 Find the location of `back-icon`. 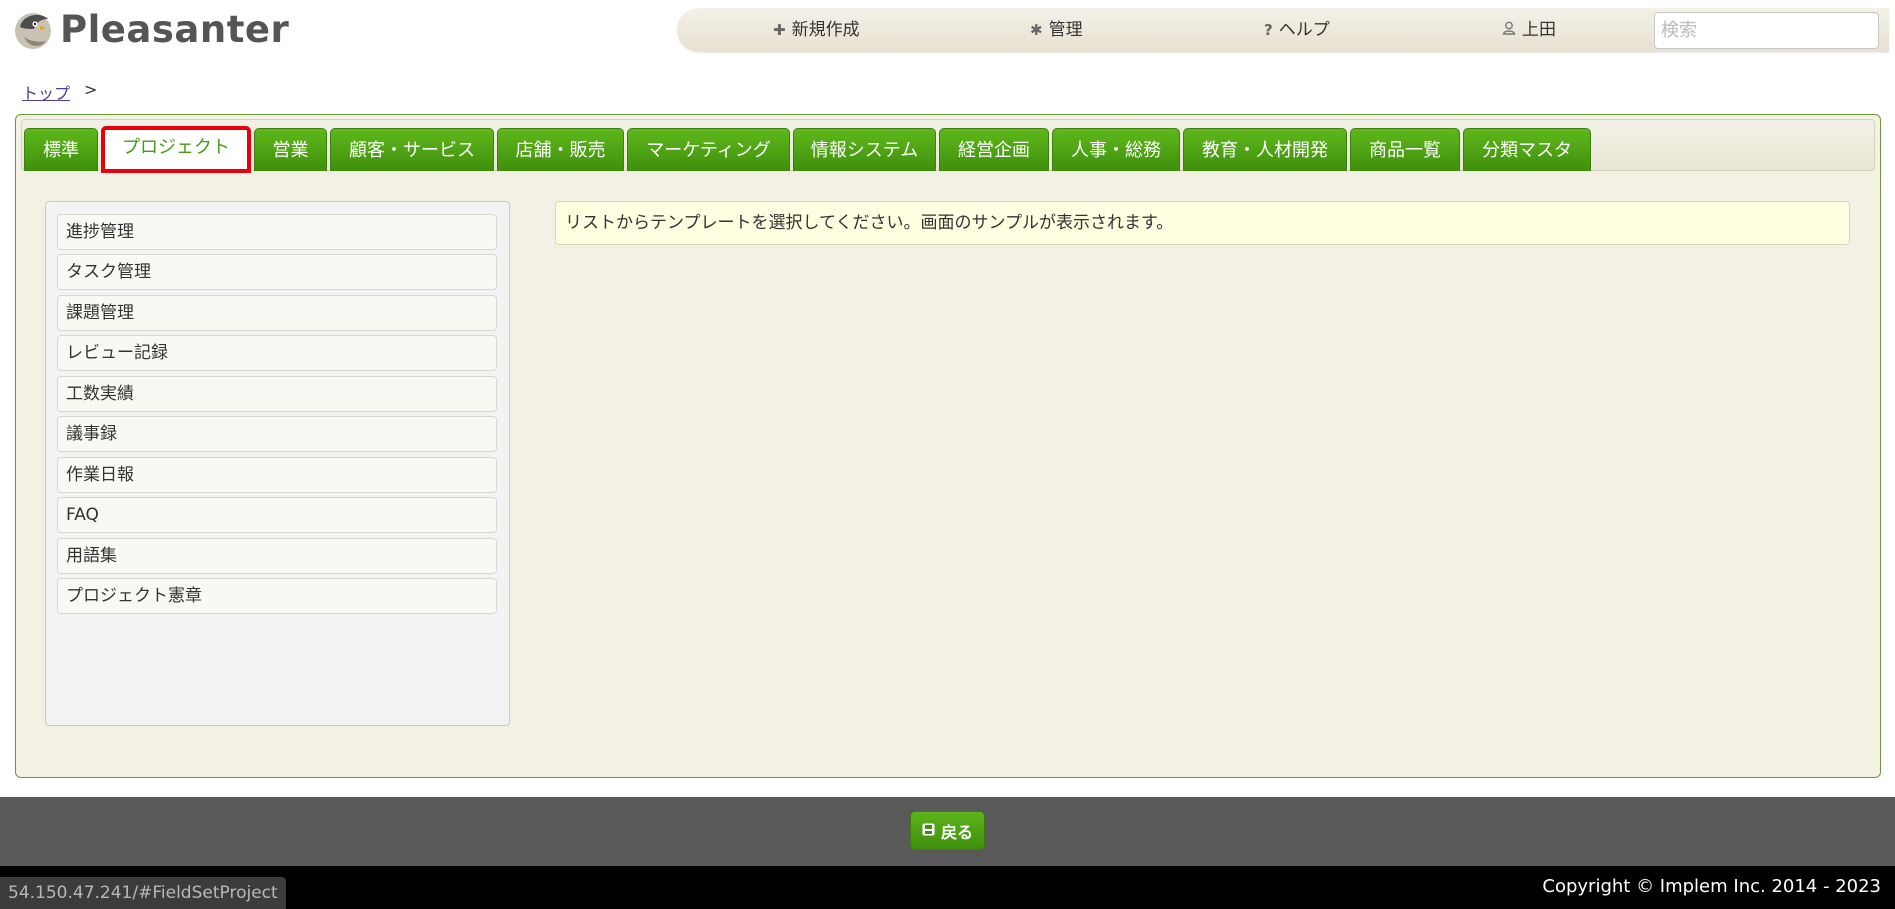

back-icon is located at coordinates (928, 830).